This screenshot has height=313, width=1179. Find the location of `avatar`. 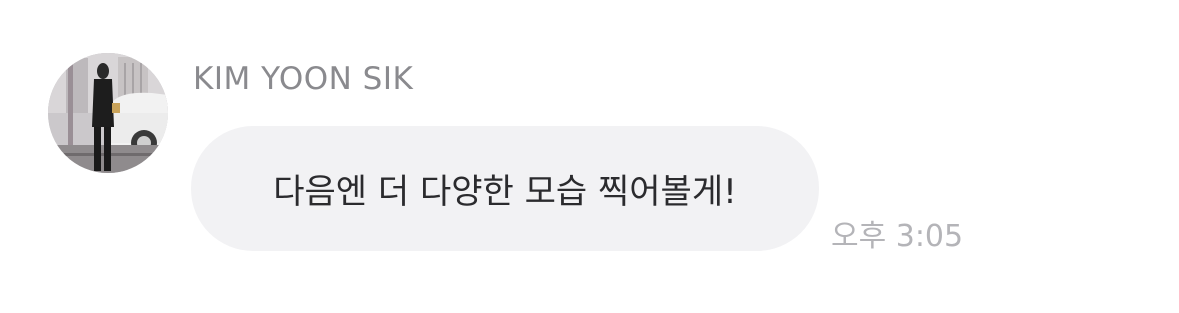

avatar is located at coordinates (108, 113).